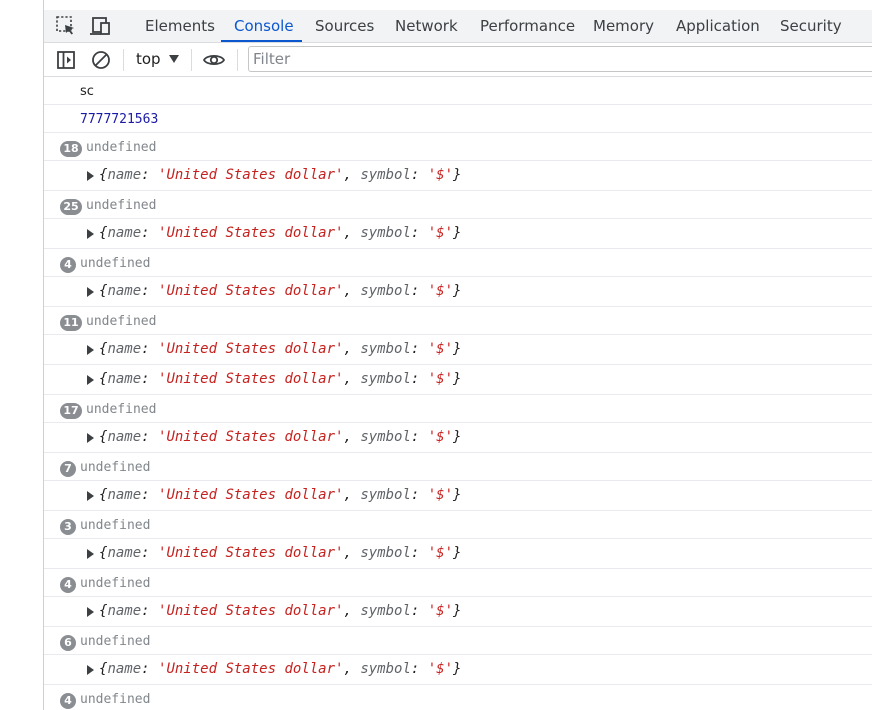 The height and width of the screenshot is (710, 872). Describe the element at coordinates (101, 60) in the screenshot. I see `clear-console-icon` at that location.